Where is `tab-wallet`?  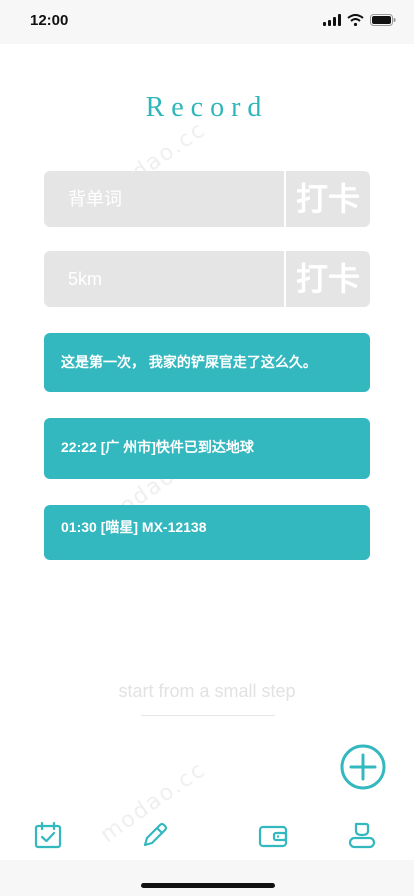 tab-wallet is located at coordinates (273, 835).